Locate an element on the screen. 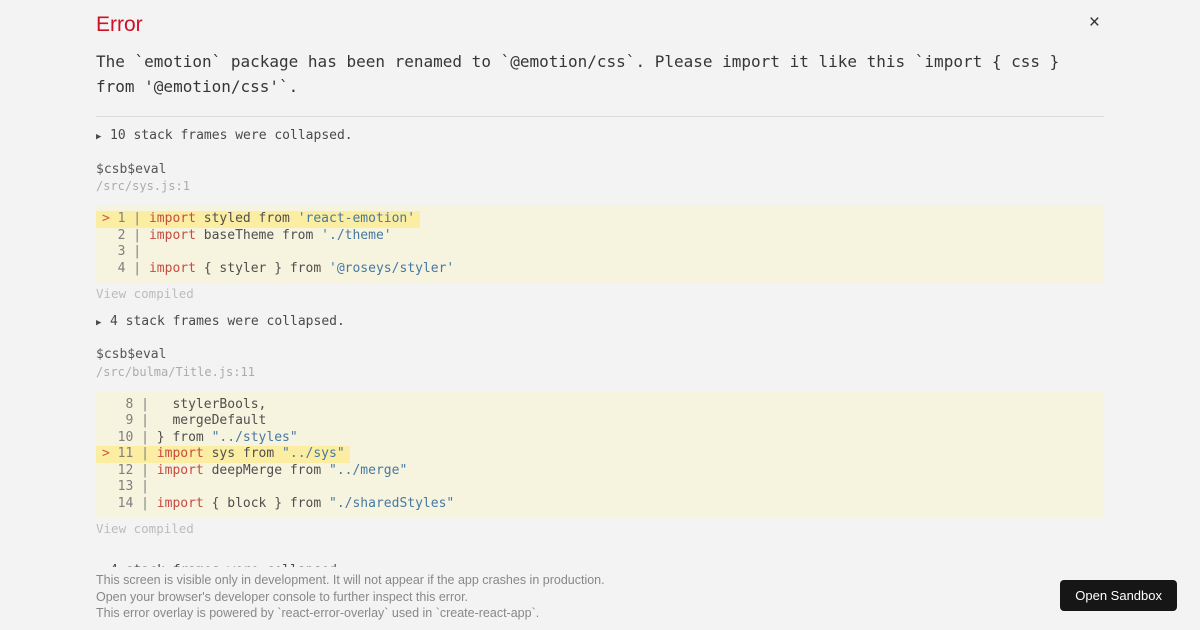 This screenshot has width=1200, height=630. stack-frame-location: /src/bulma/Title.js:11 is located at coordinates (175, 371).